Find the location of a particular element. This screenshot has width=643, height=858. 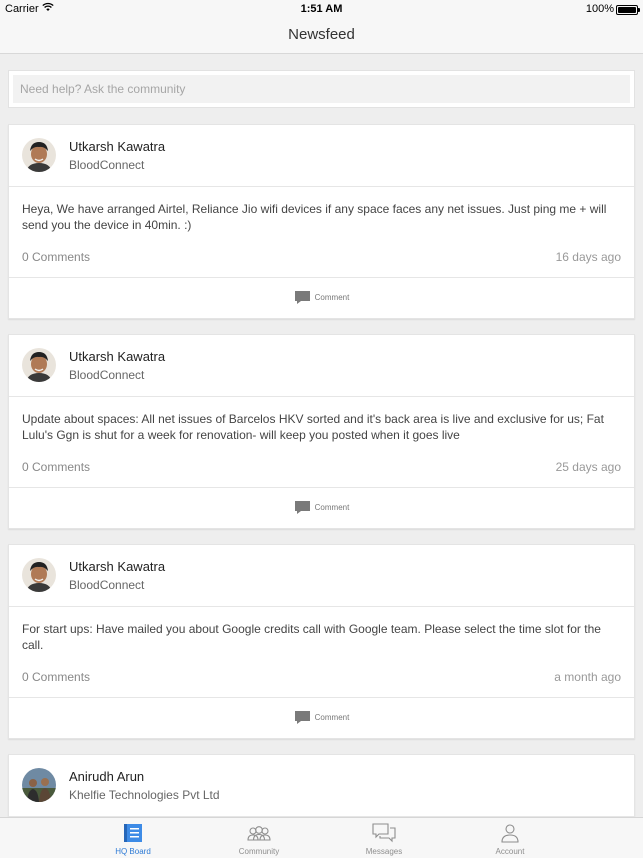

battery-percentage: 100% is located at coordinates (599, 9).